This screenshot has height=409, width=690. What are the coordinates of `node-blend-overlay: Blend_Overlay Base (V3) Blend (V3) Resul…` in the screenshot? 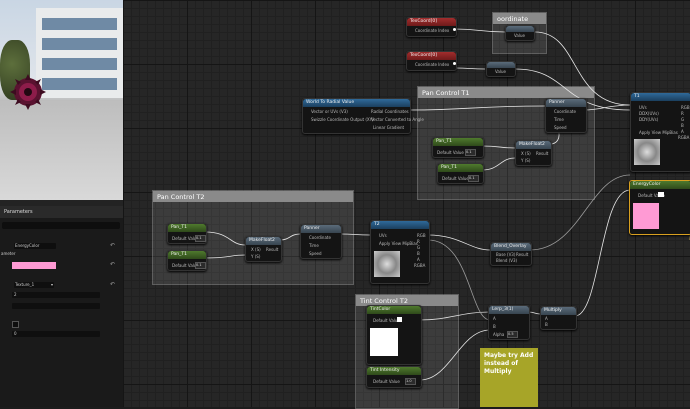 It's located at (511, 254).